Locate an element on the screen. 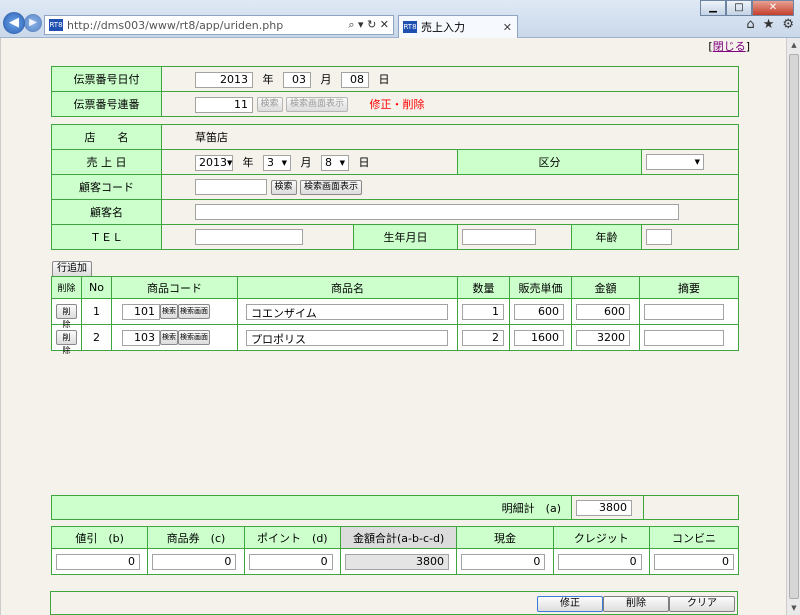  edit-delete-status: 修正・削除 is located at coordinates (397, 104).